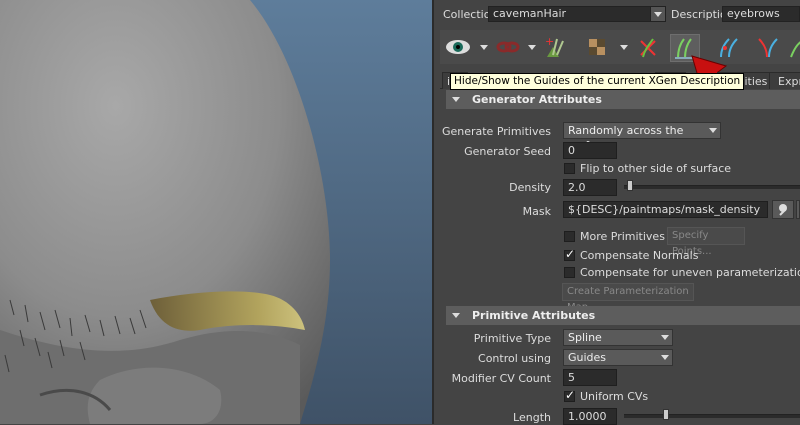 Image resolution: width=800 pixels, height=425 pixels. Describe the element at coordinates (642, 137) in the screenshot. I see `generate-primitives-dropdown: Randomly across the surface` at that location.